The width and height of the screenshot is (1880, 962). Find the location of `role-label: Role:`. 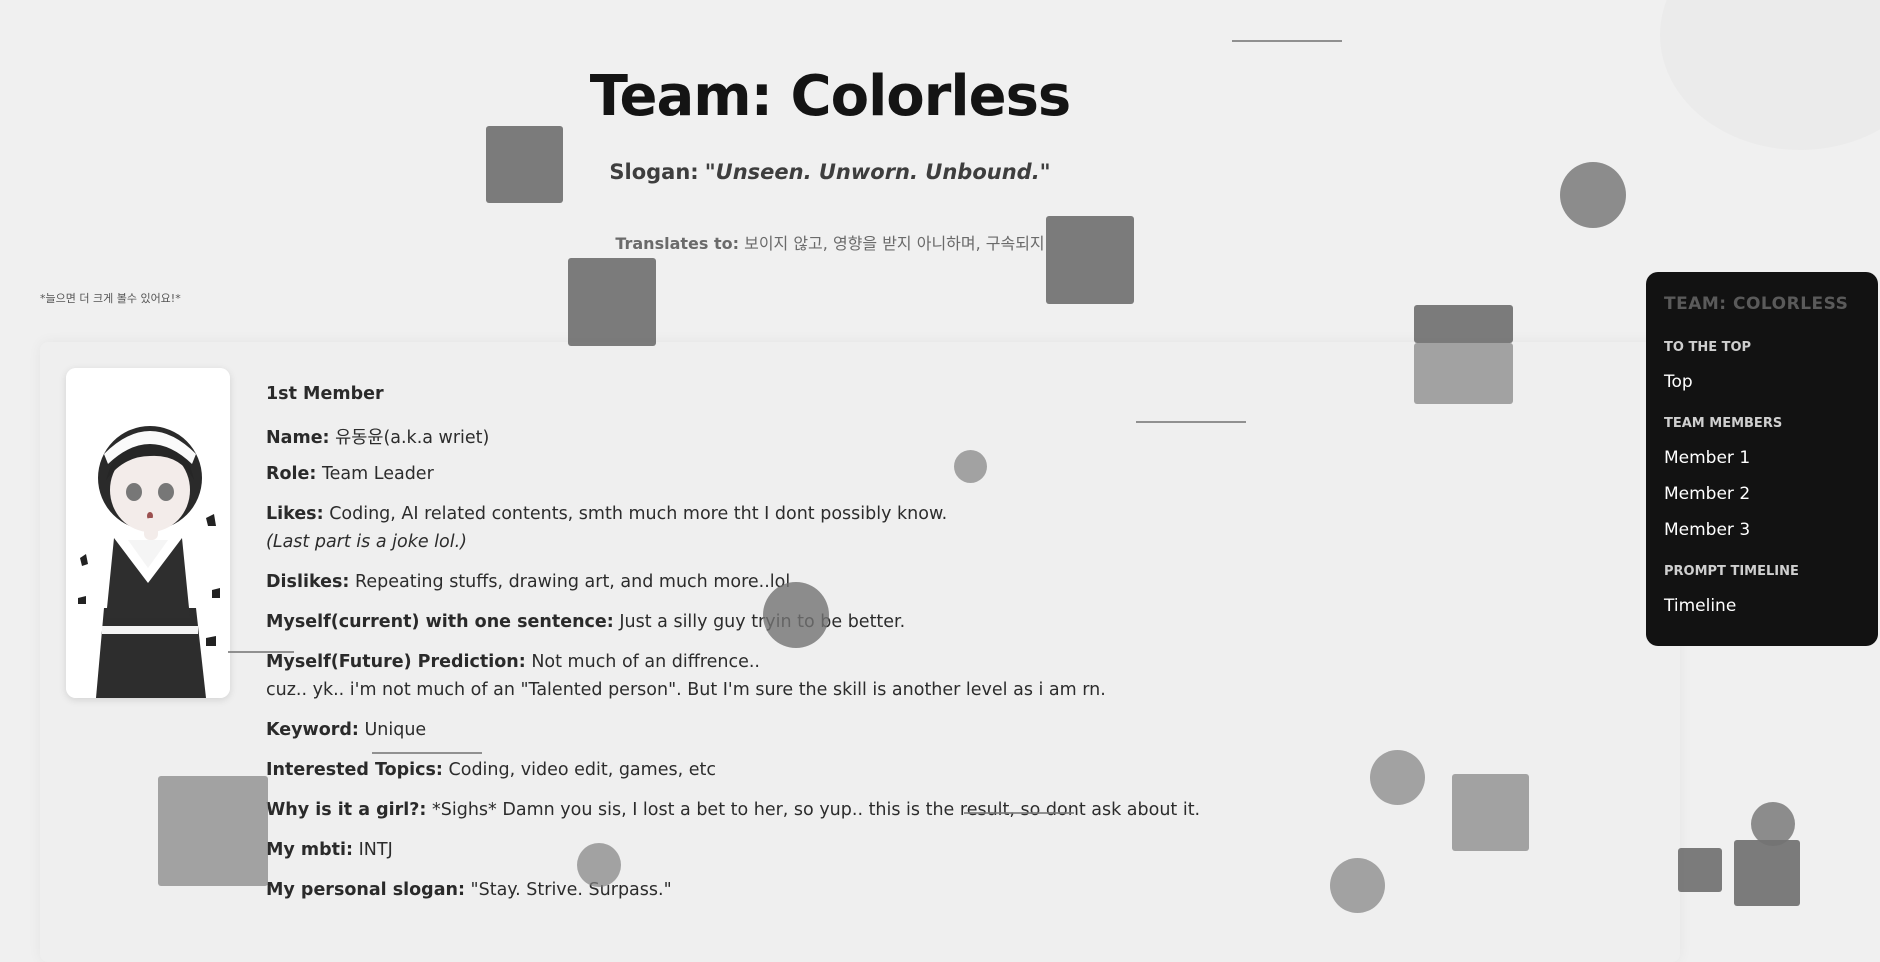

role-label: Role: is located at coordinates (291, 474).